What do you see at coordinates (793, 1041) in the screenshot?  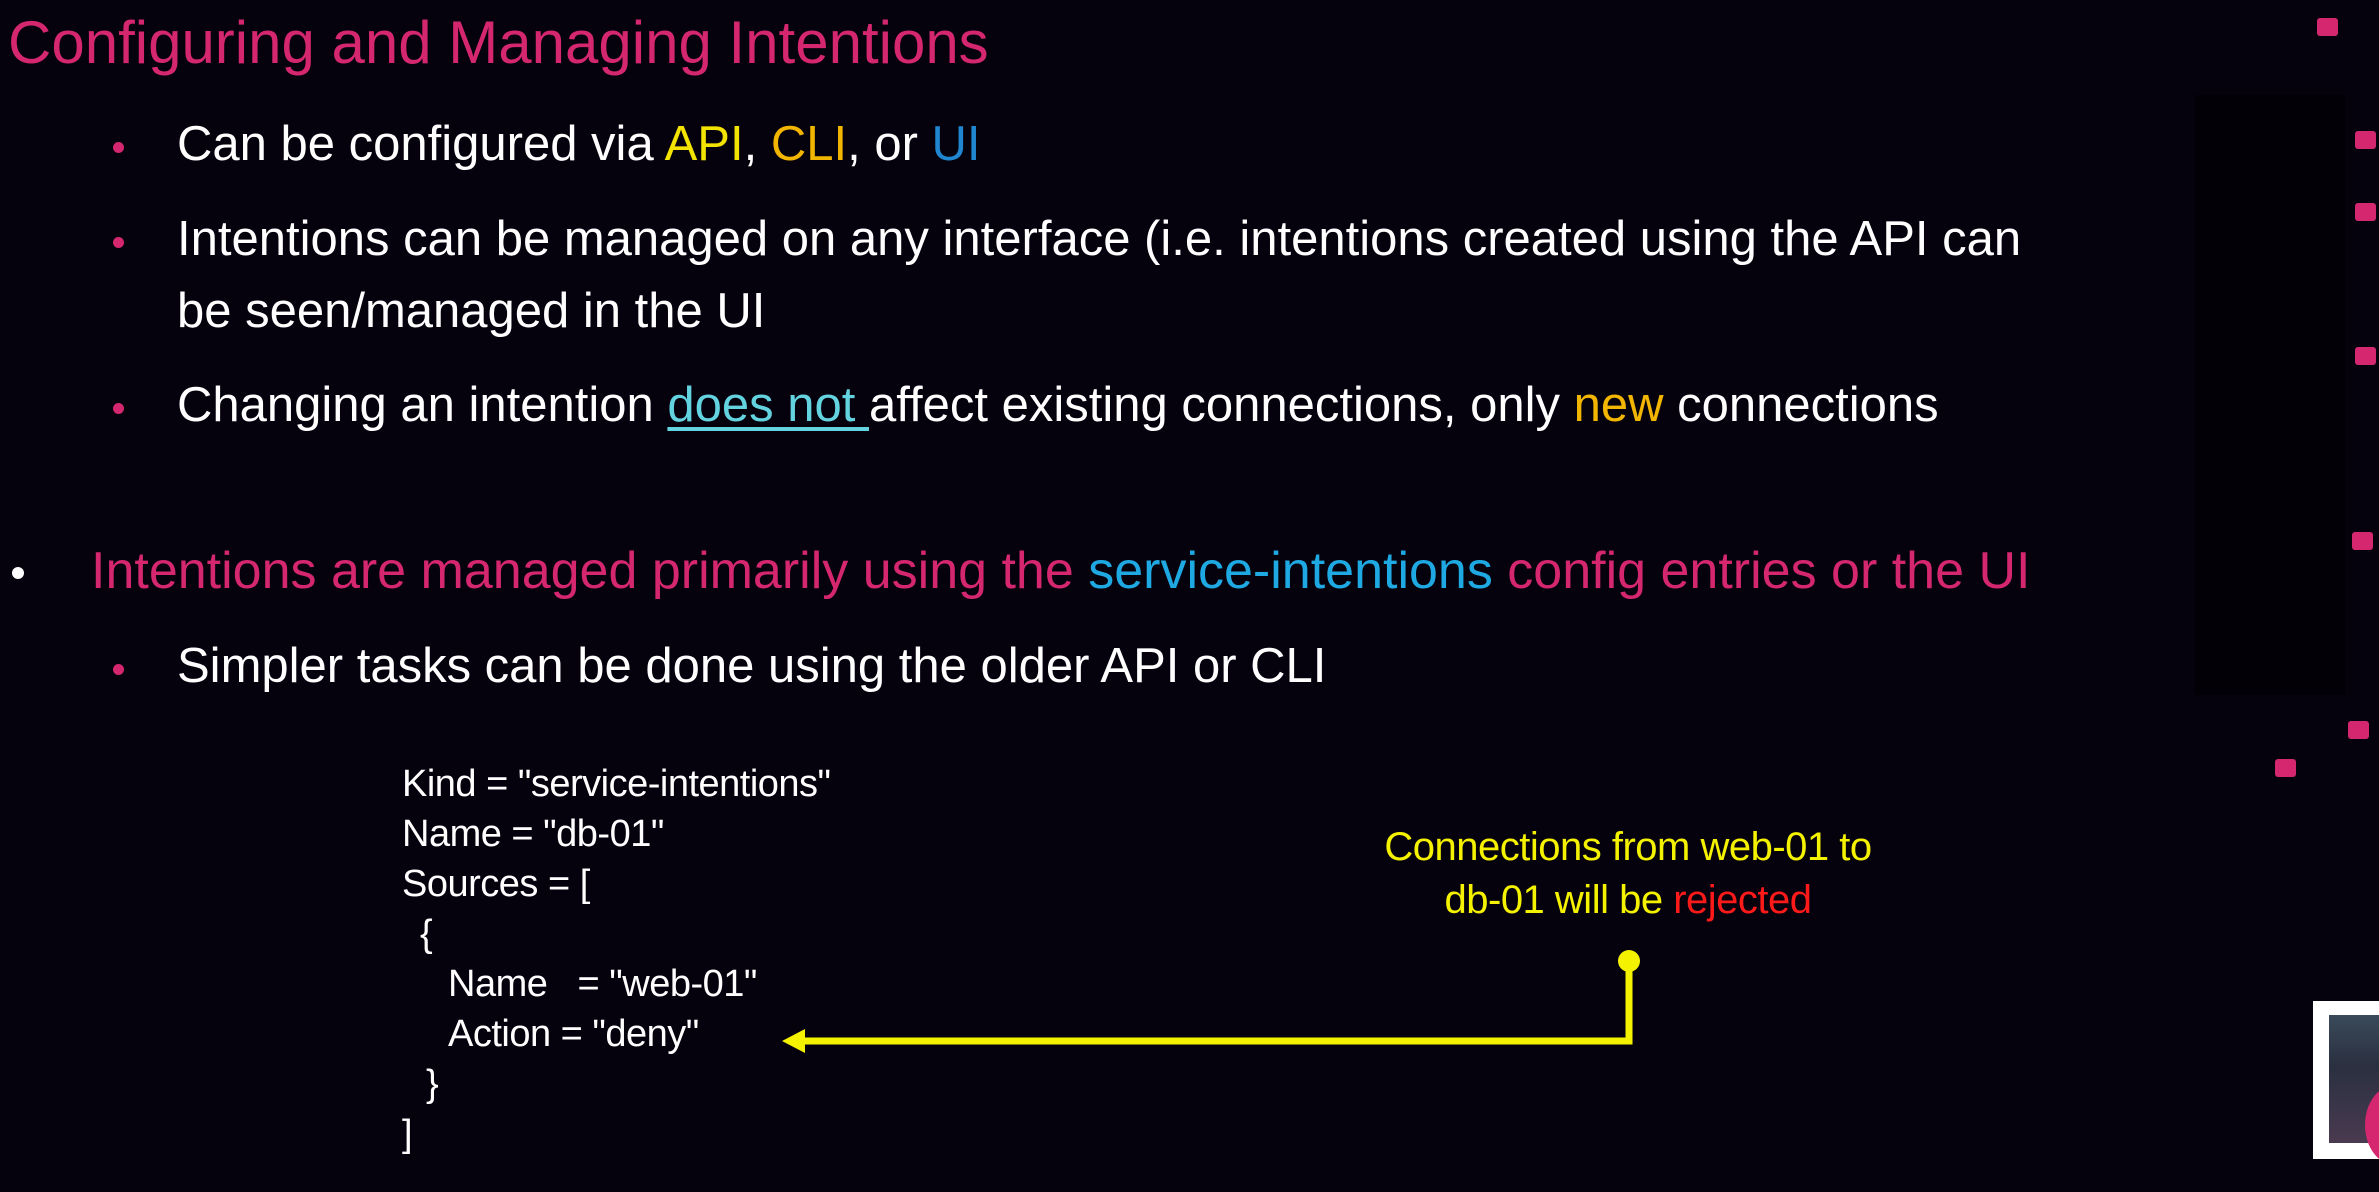 I see `arrowhead-icon` at bounding box center [793, 1041].